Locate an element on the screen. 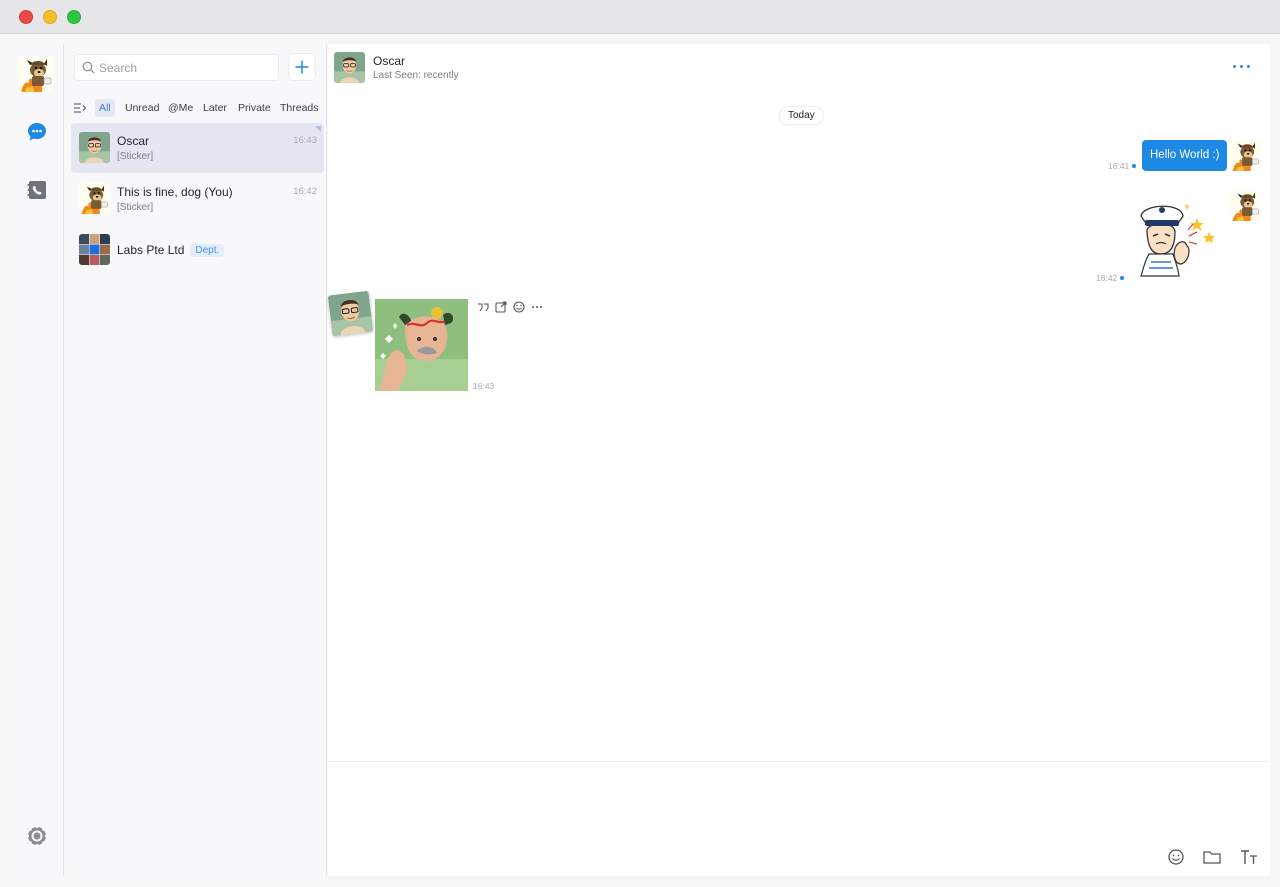 Image resolution: width=1280 pixels, height=887 pixels. reply-quote-icon is located at coordinates (483, 307).